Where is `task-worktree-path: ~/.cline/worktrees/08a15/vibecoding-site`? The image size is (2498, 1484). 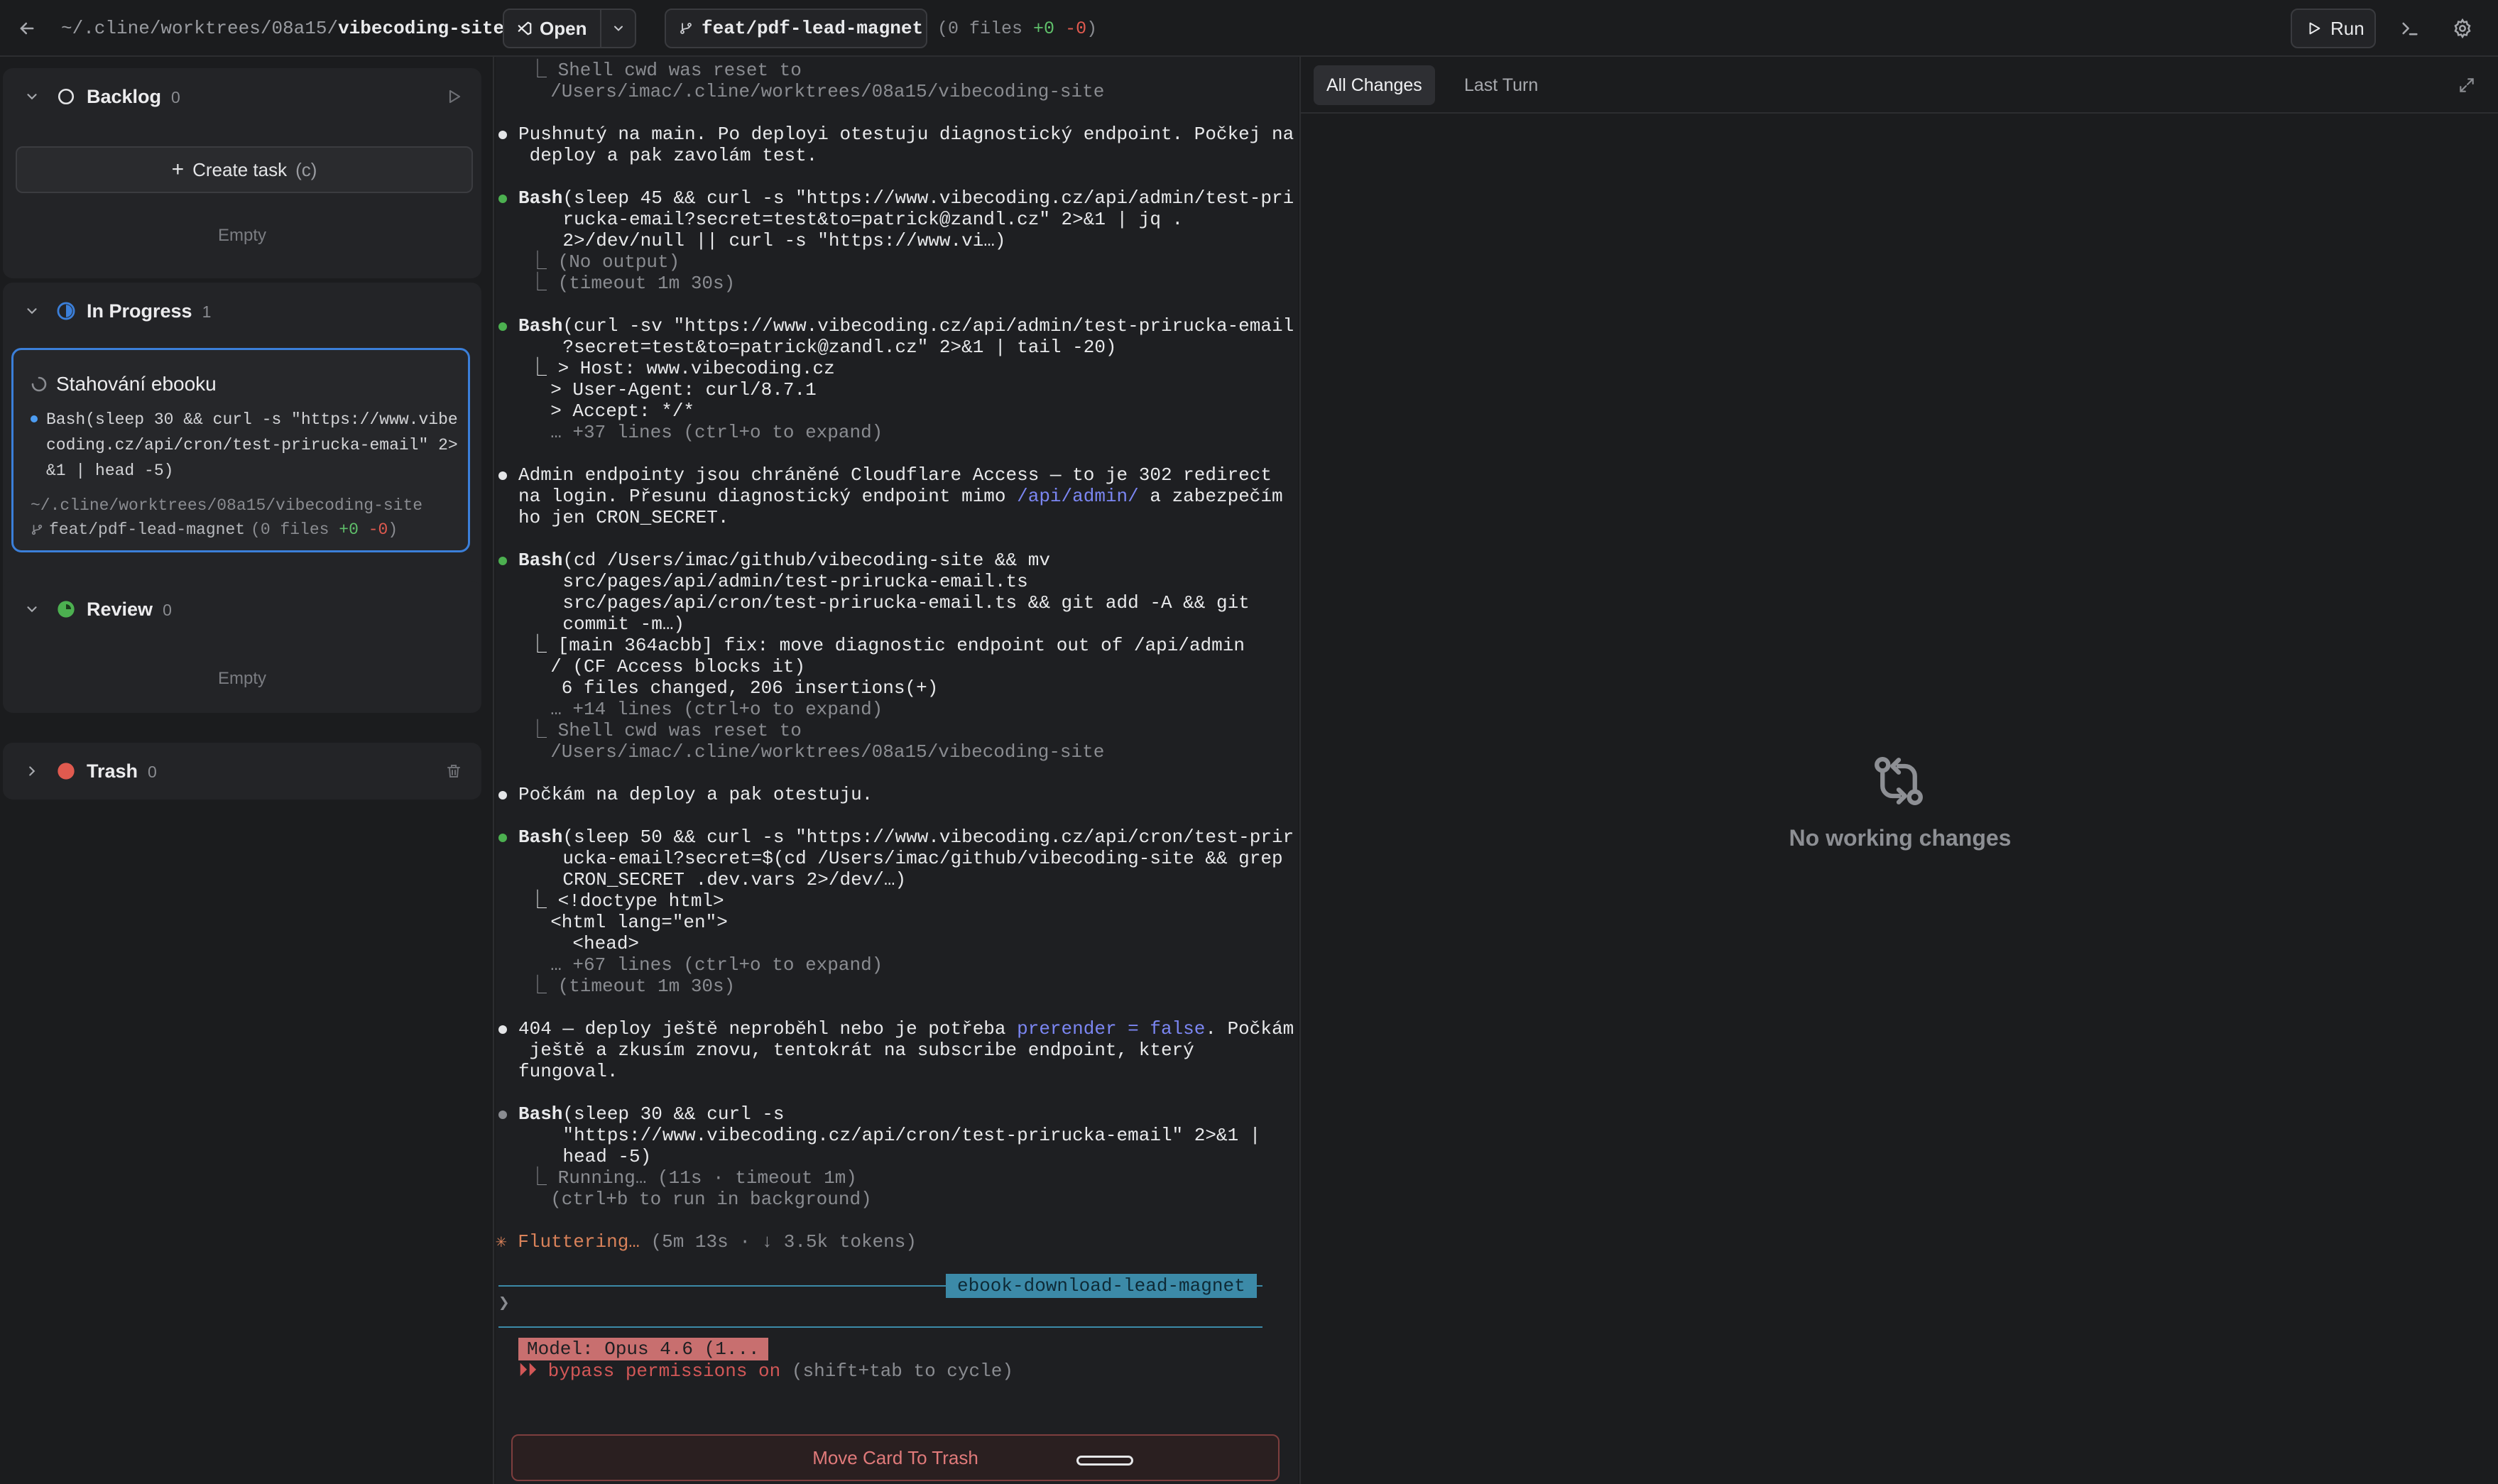 task-worktree-path: ~/.cline/worktrees/08a15/vibecoding-site is located at coordinates (227, 505).